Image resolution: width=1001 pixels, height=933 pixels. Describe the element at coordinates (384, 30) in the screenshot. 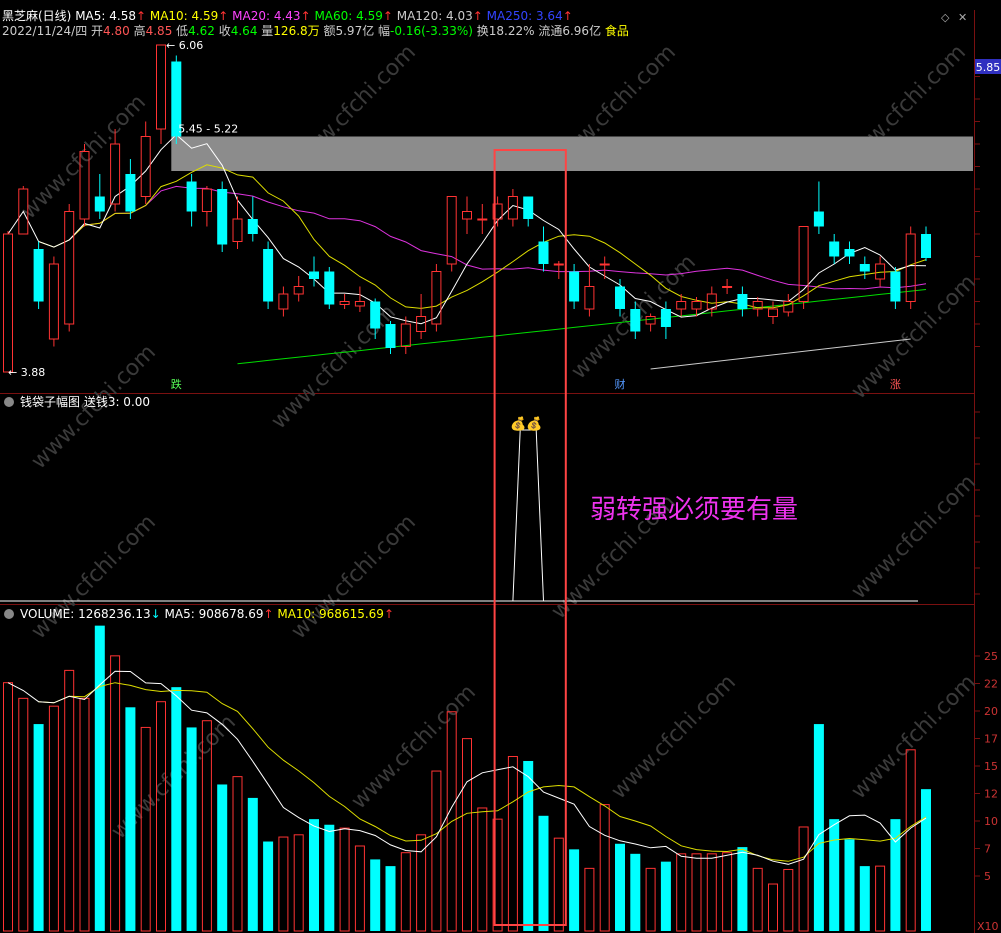

I see `quote-field: 幅` at that location.